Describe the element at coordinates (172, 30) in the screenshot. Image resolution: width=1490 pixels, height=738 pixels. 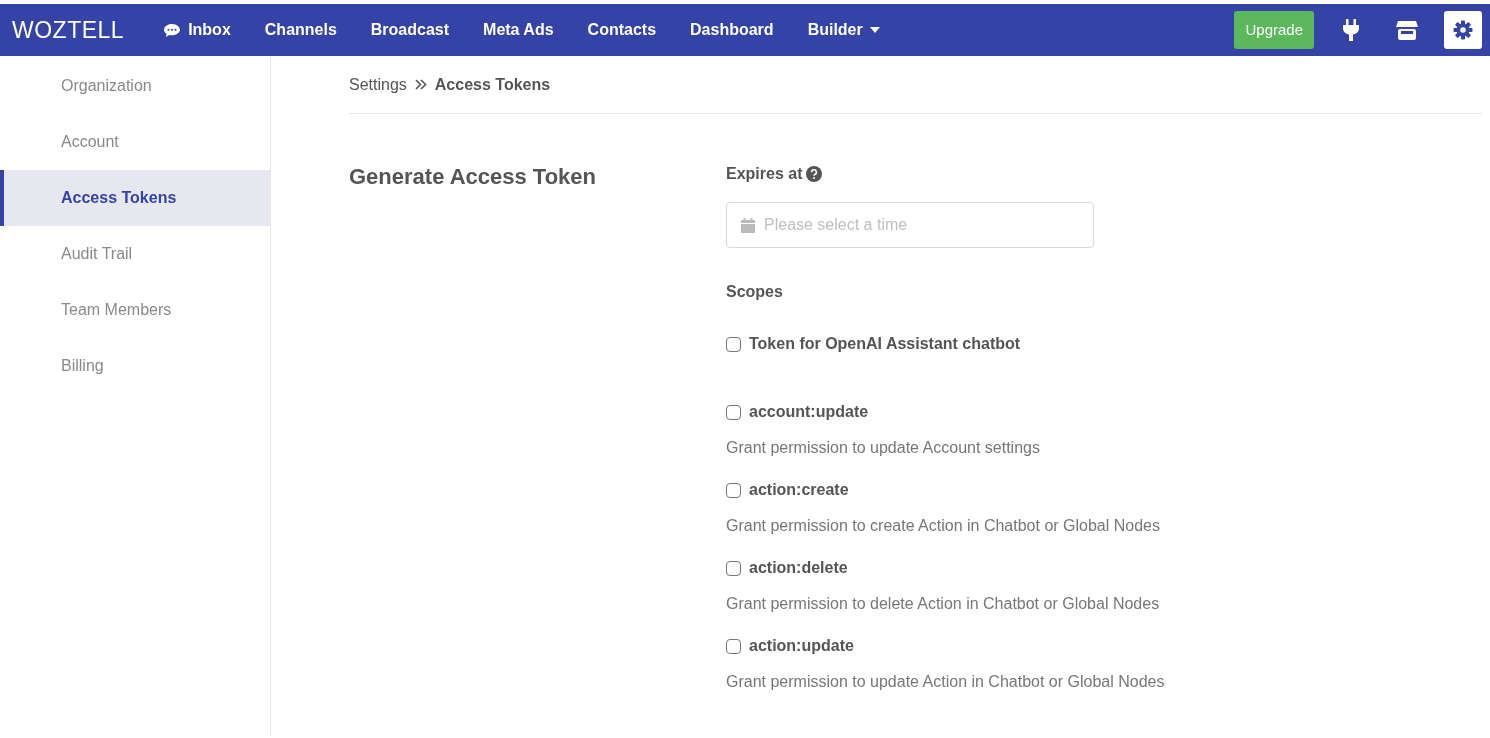
I see `chat-bubble-icon` at that location.